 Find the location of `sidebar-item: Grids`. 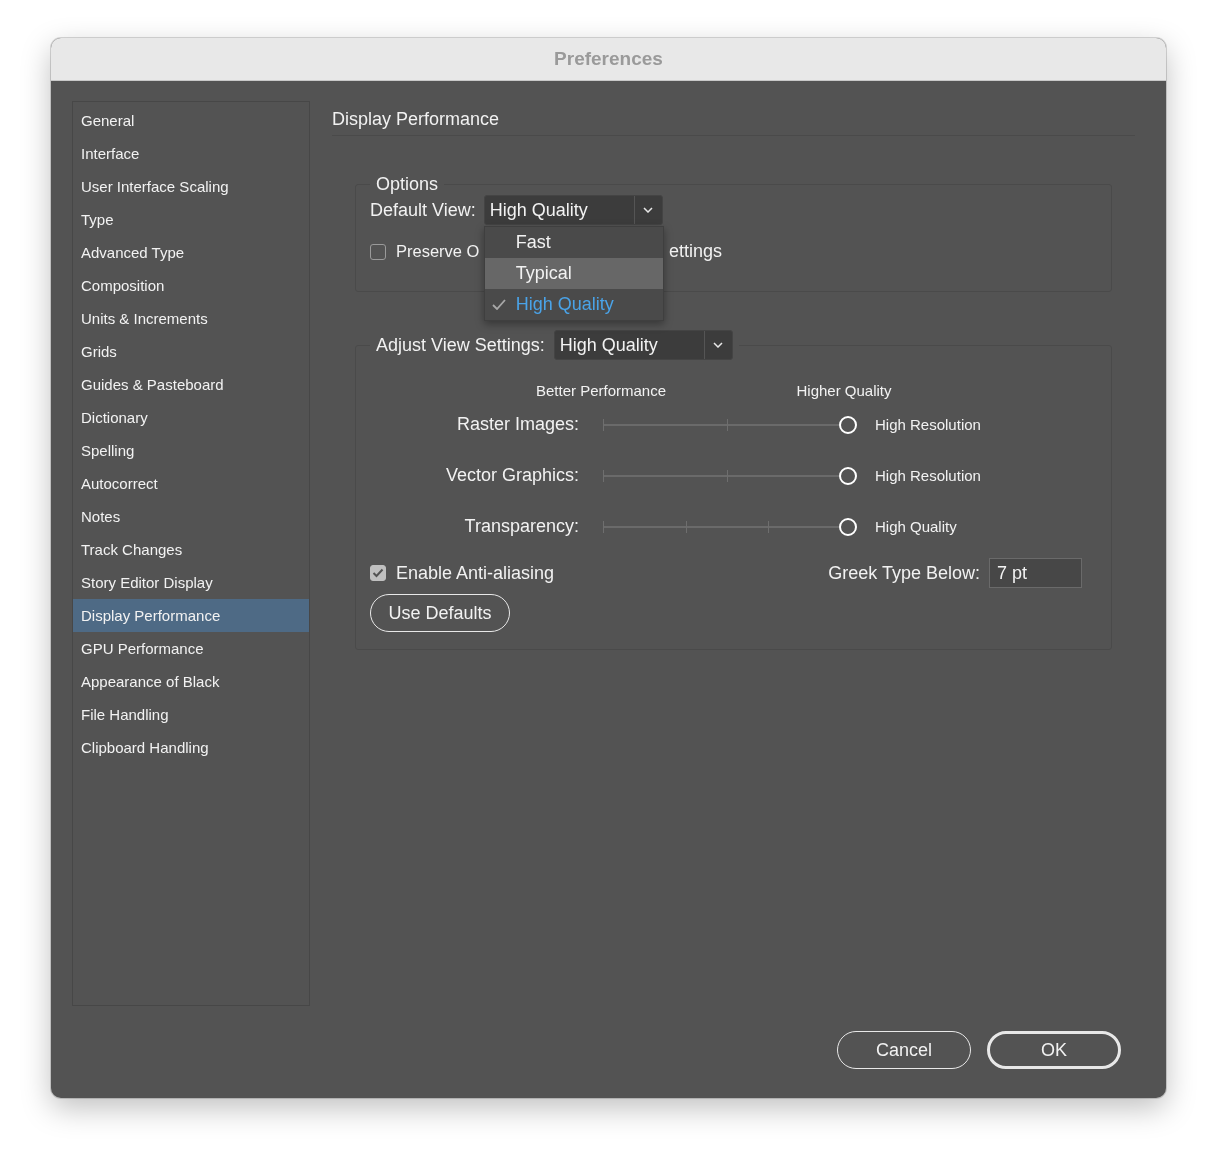

sidebar-item: Grids is located at coordinates (191, 351).